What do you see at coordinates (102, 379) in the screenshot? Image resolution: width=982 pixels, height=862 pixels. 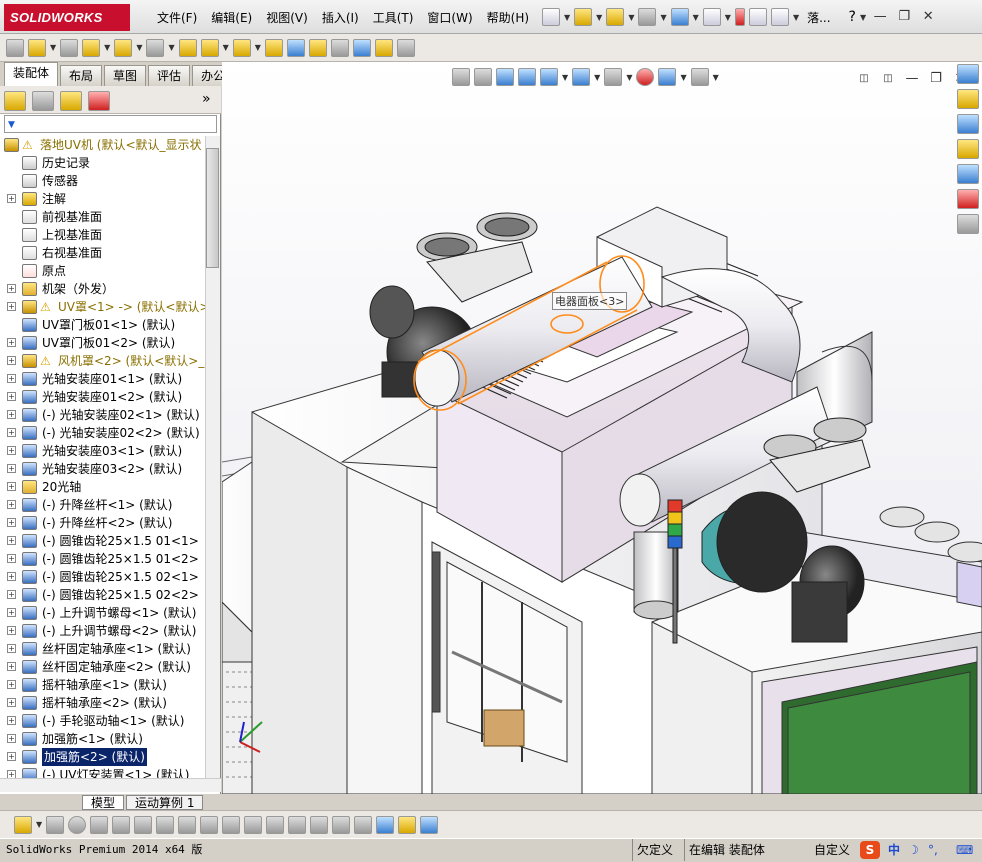 I see `tree-item: + 光轴安装座01<1> (默认)` at bounding box center [102, 379].